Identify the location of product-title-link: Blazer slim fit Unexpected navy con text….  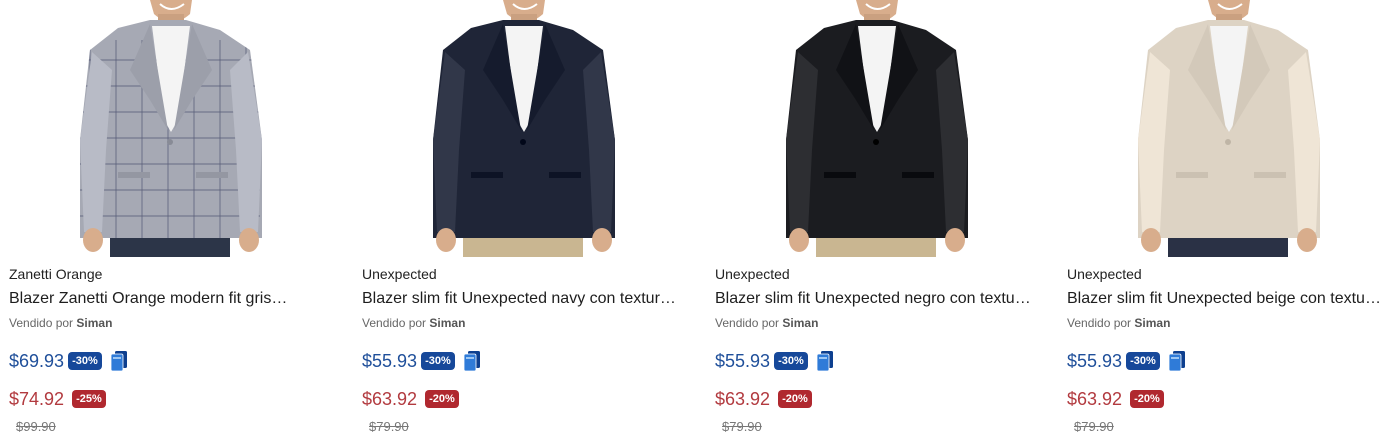
(521, 299).